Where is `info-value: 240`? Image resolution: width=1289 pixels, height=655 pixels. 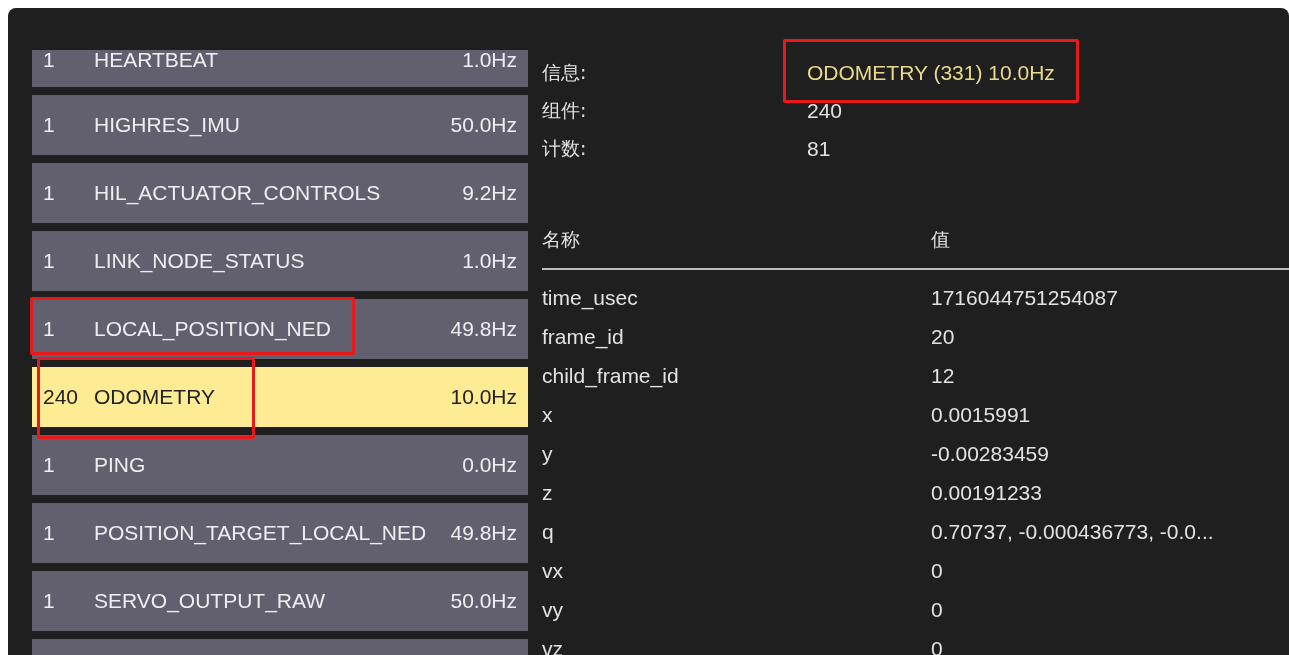 info-value: 240 is located at coordinates (825, 111).